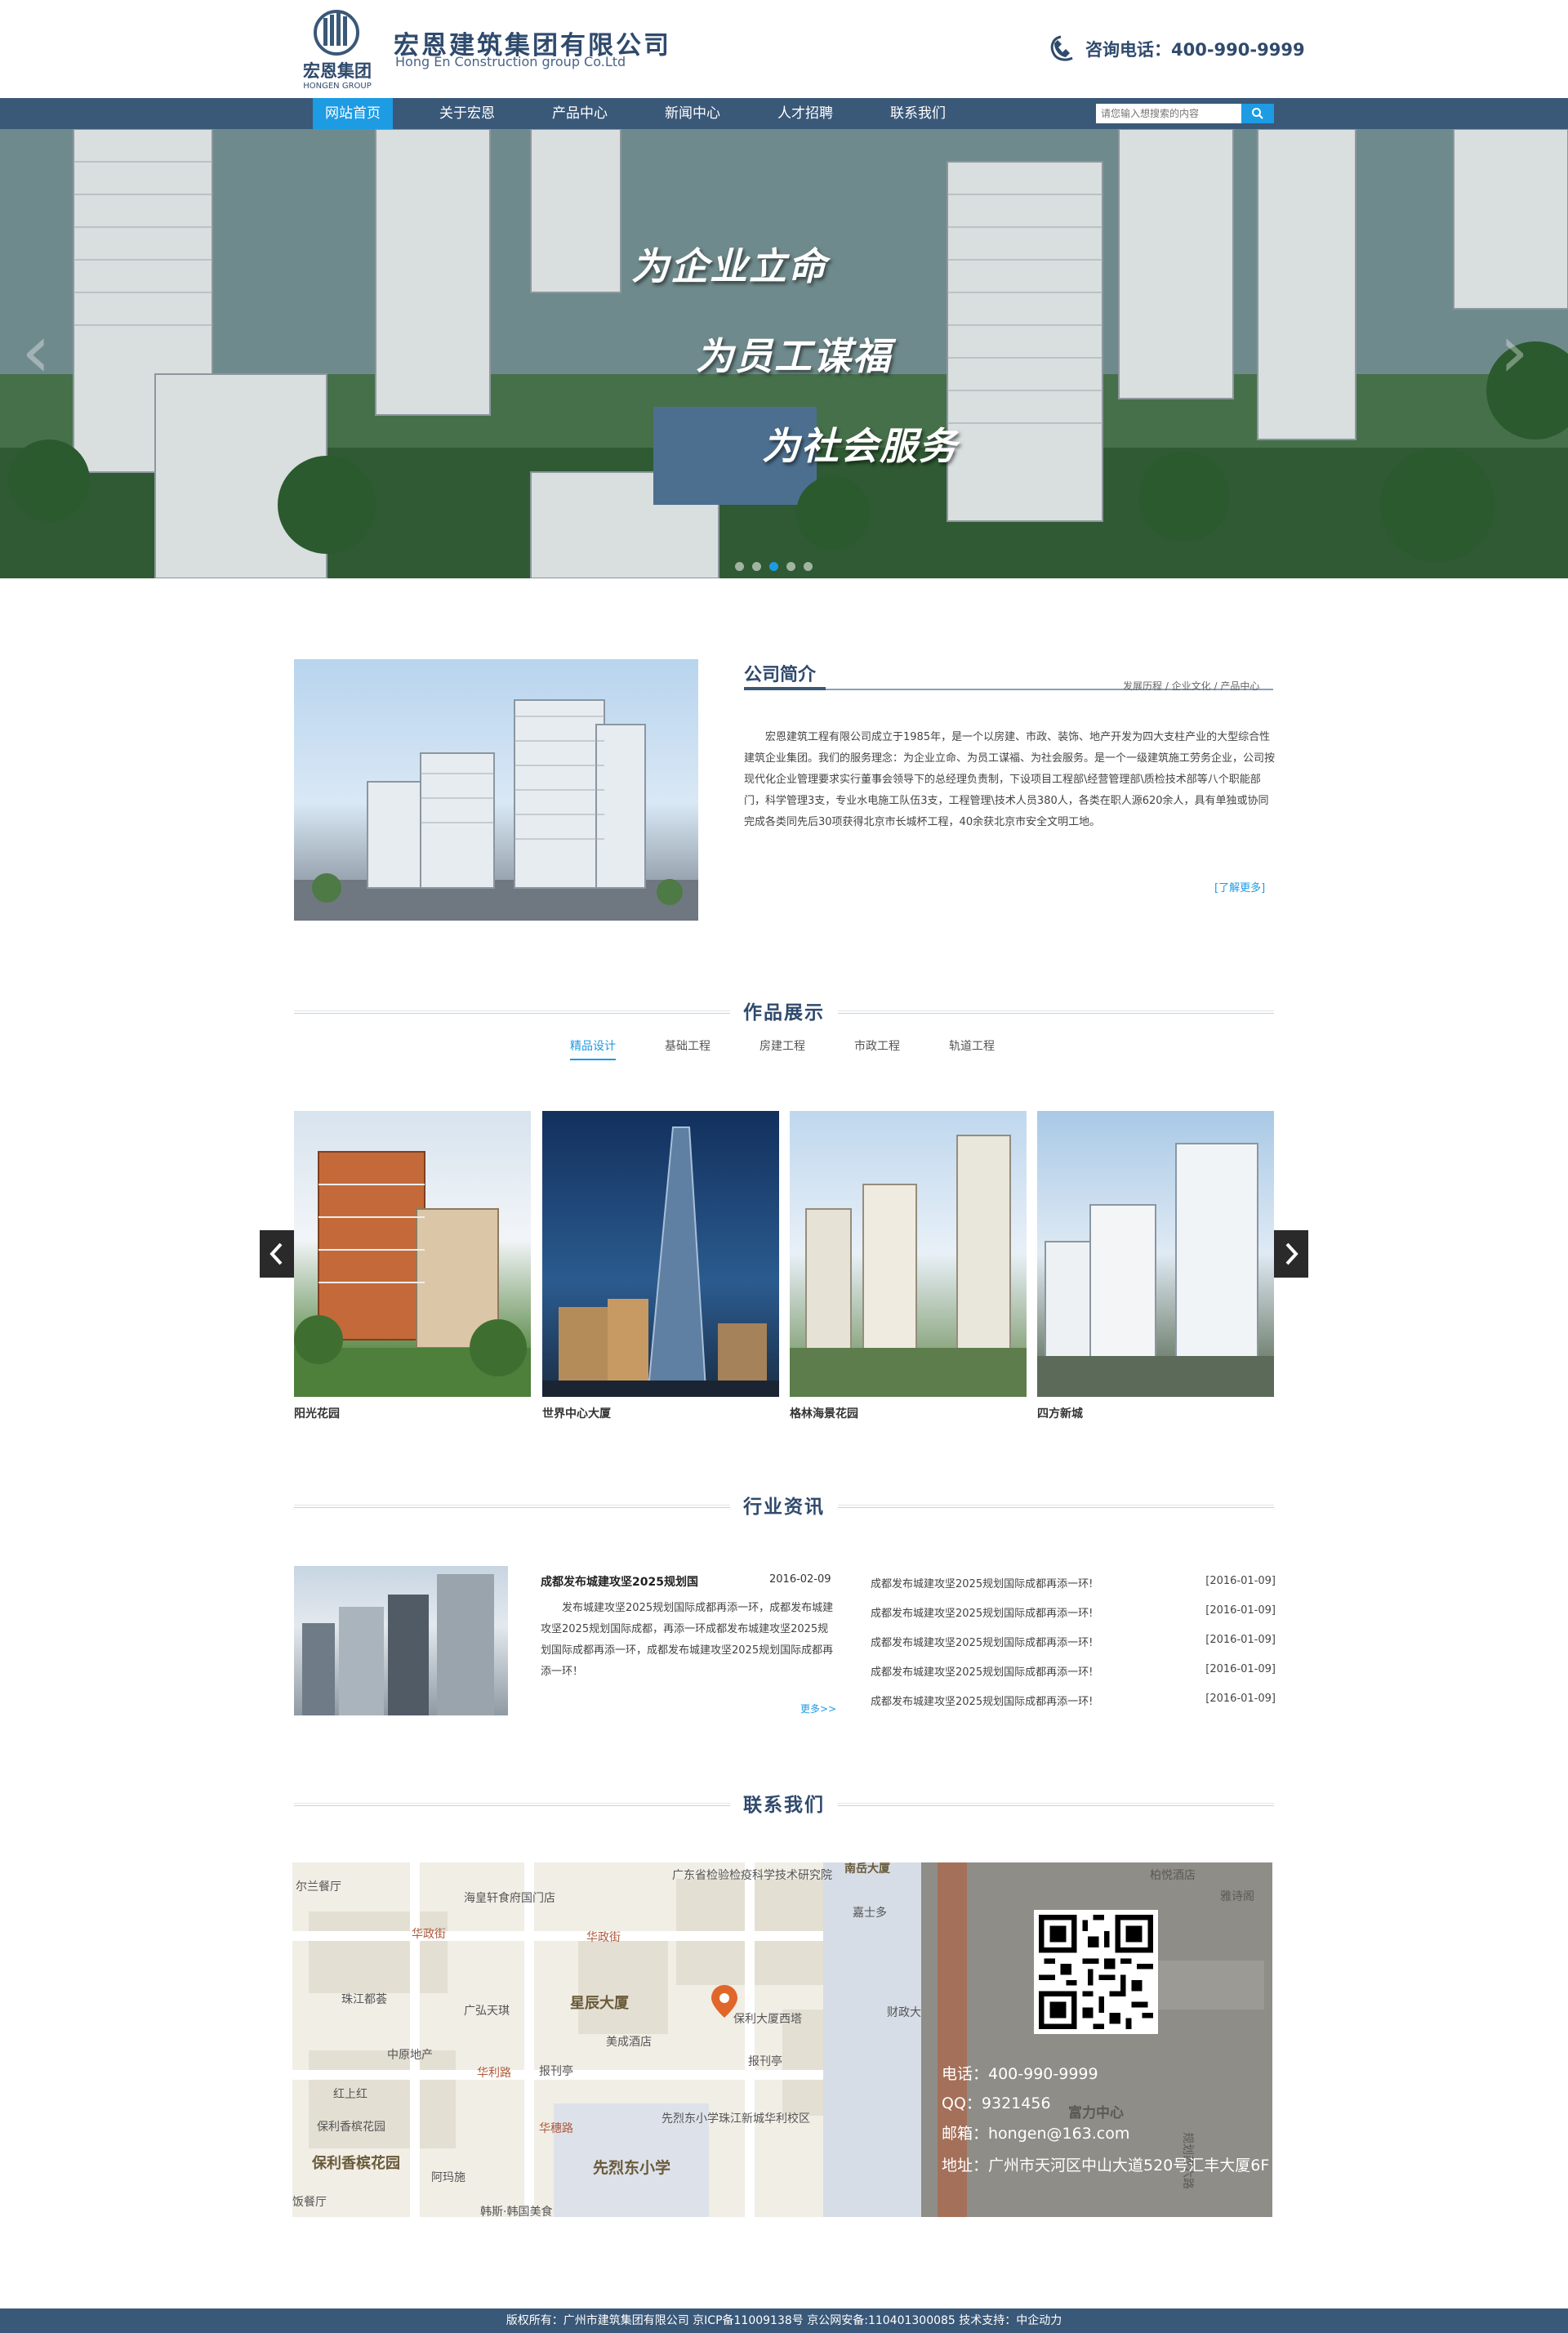  Describe the element at coordinates (410, 2055) in the screenshot. I see `map-label: 中原地产` at that location.